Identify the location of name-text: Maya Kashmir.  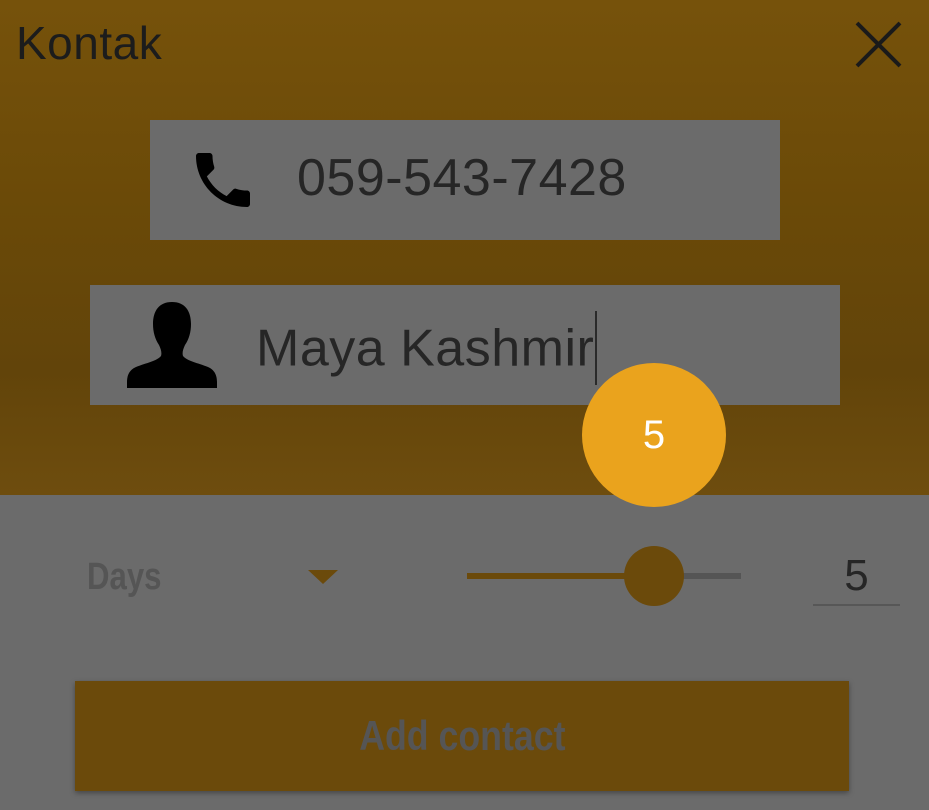
(425, 348).